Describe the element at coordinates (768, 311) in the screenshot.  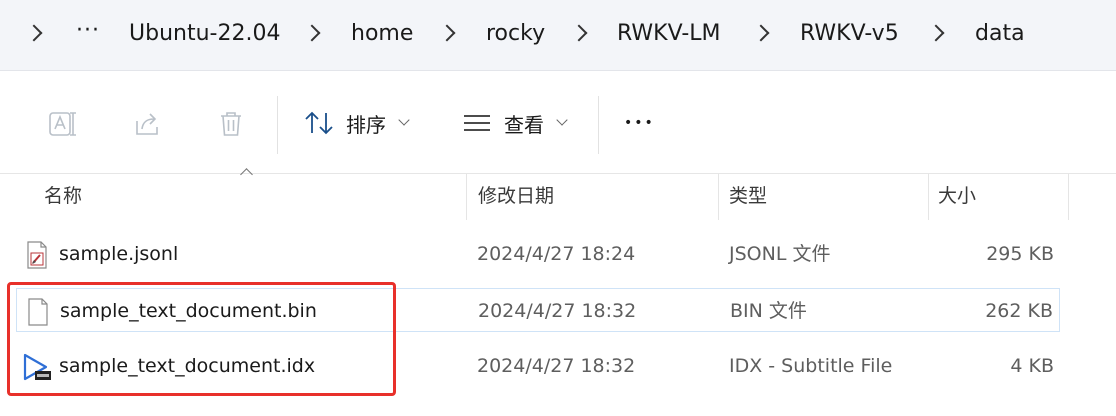
I see `file-type: BIN 文件` at that location.